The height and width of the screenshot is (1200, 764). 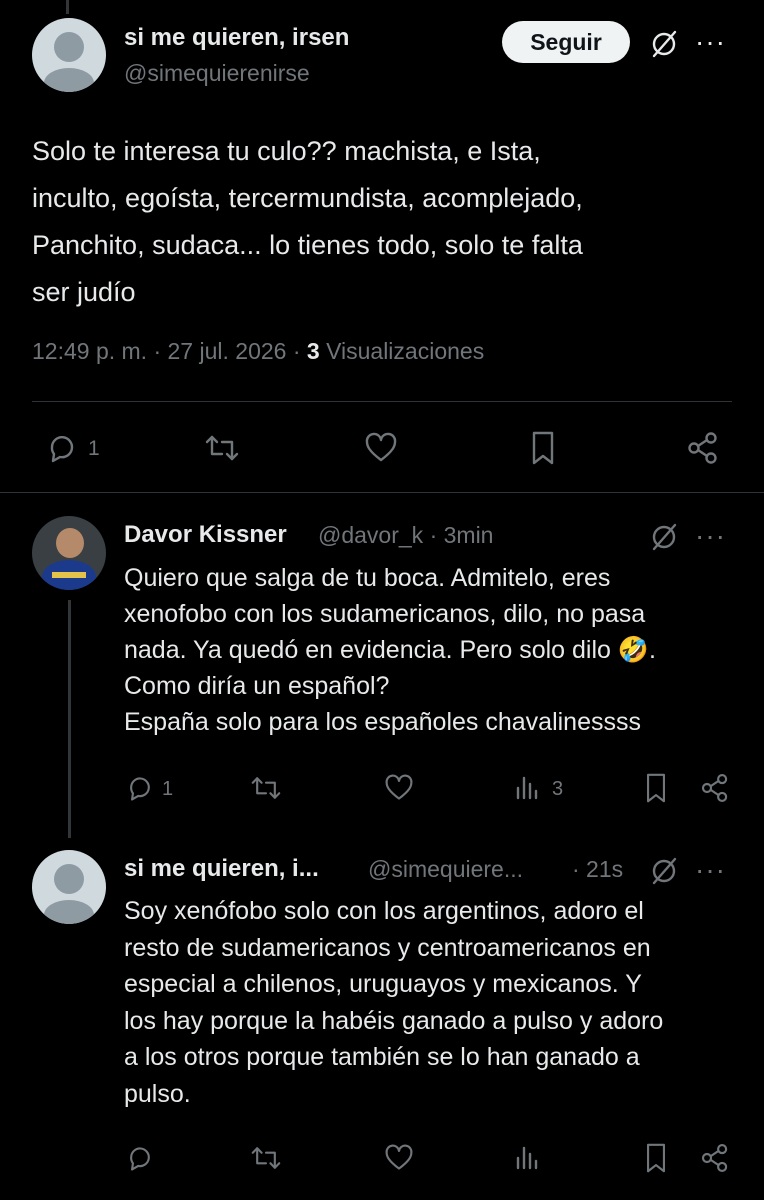 I want to click on thread-line-top, so click(x=67, y=7).